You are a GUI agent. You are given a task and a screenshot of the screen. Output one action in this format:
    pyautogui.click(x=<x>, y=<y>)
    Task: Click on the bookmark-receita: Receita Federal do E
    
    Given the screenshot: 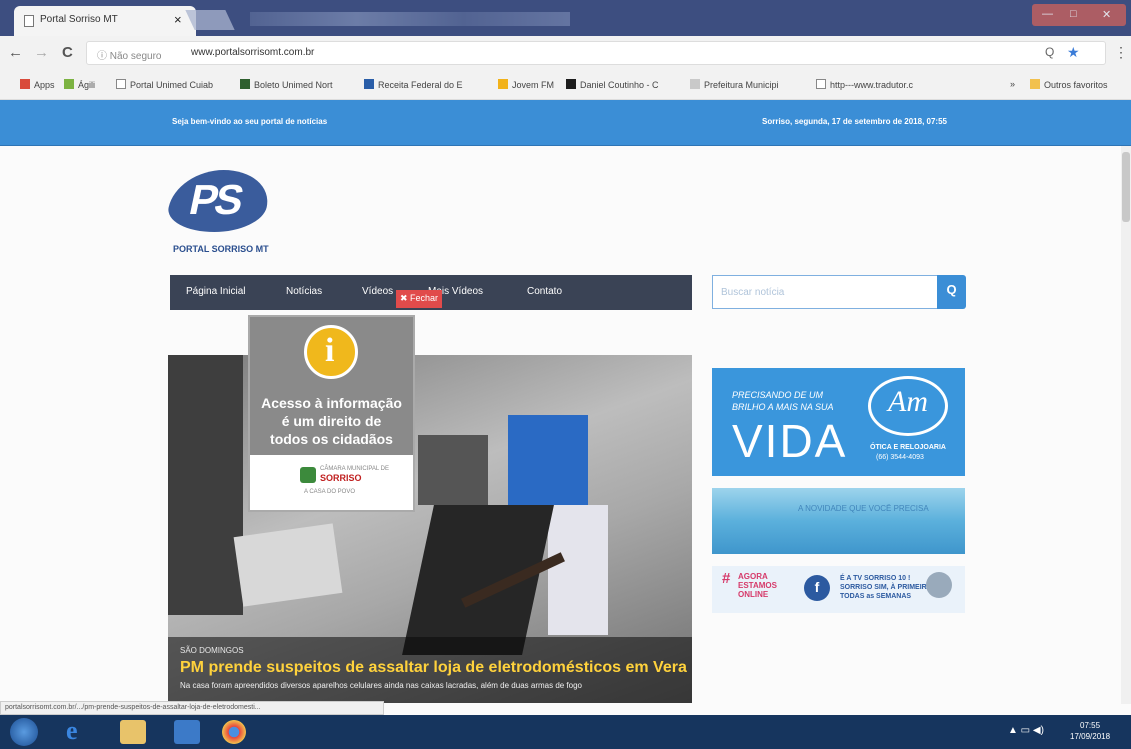 What is the action you would take?
    pyautogui.click(x=413, y=84)
    